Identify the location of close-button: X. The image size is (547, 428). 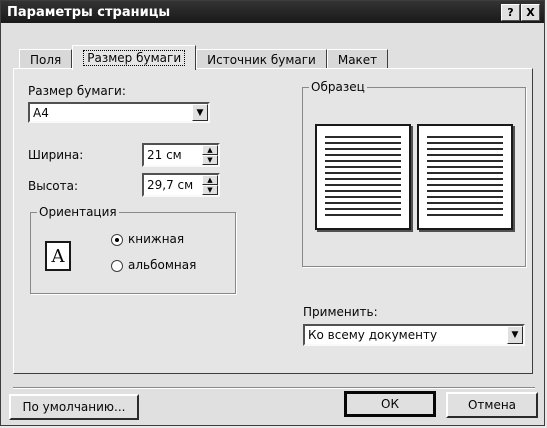
(530, 12).